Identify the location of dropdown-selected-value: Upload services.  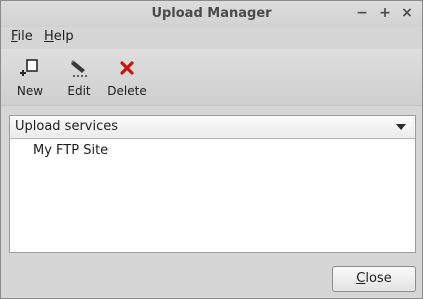
(67, 126).